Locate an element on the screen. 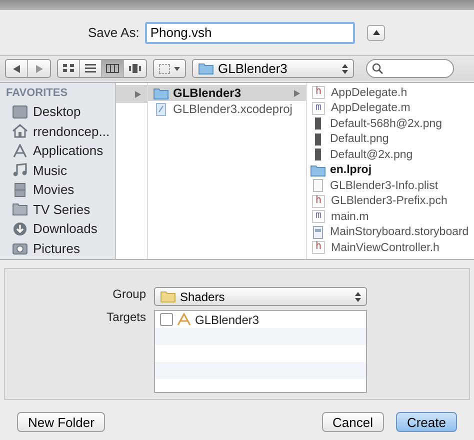 The image size is (474, 440). sidebar-item: Applications is located at coordinates (68, 150).